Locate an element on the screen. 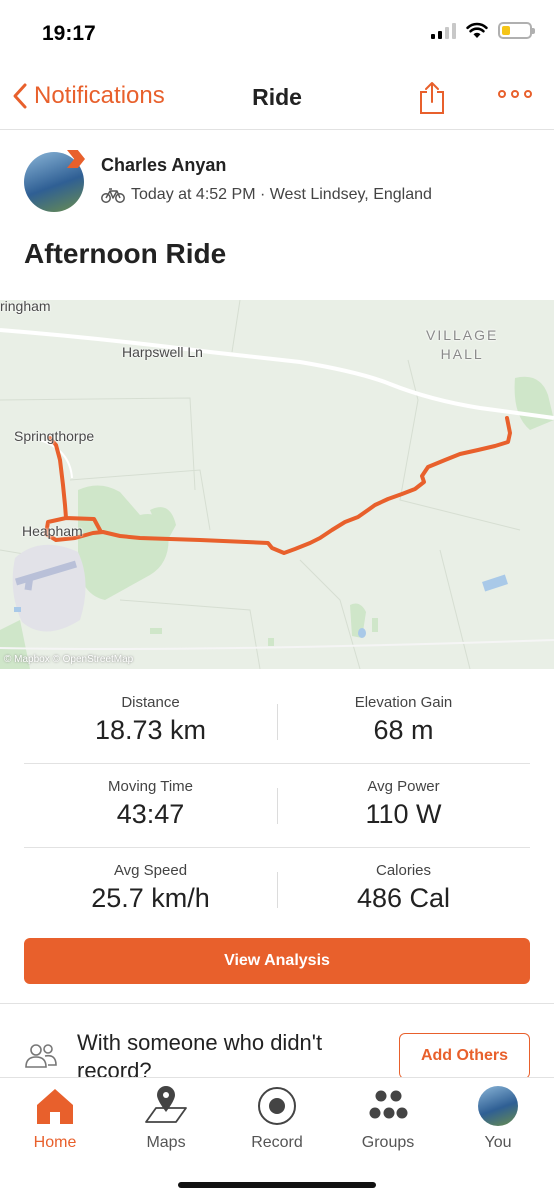 This screenshot has width=554, height=1200. activity-title: Afternoon Ride is located at coordinates (125, 253).